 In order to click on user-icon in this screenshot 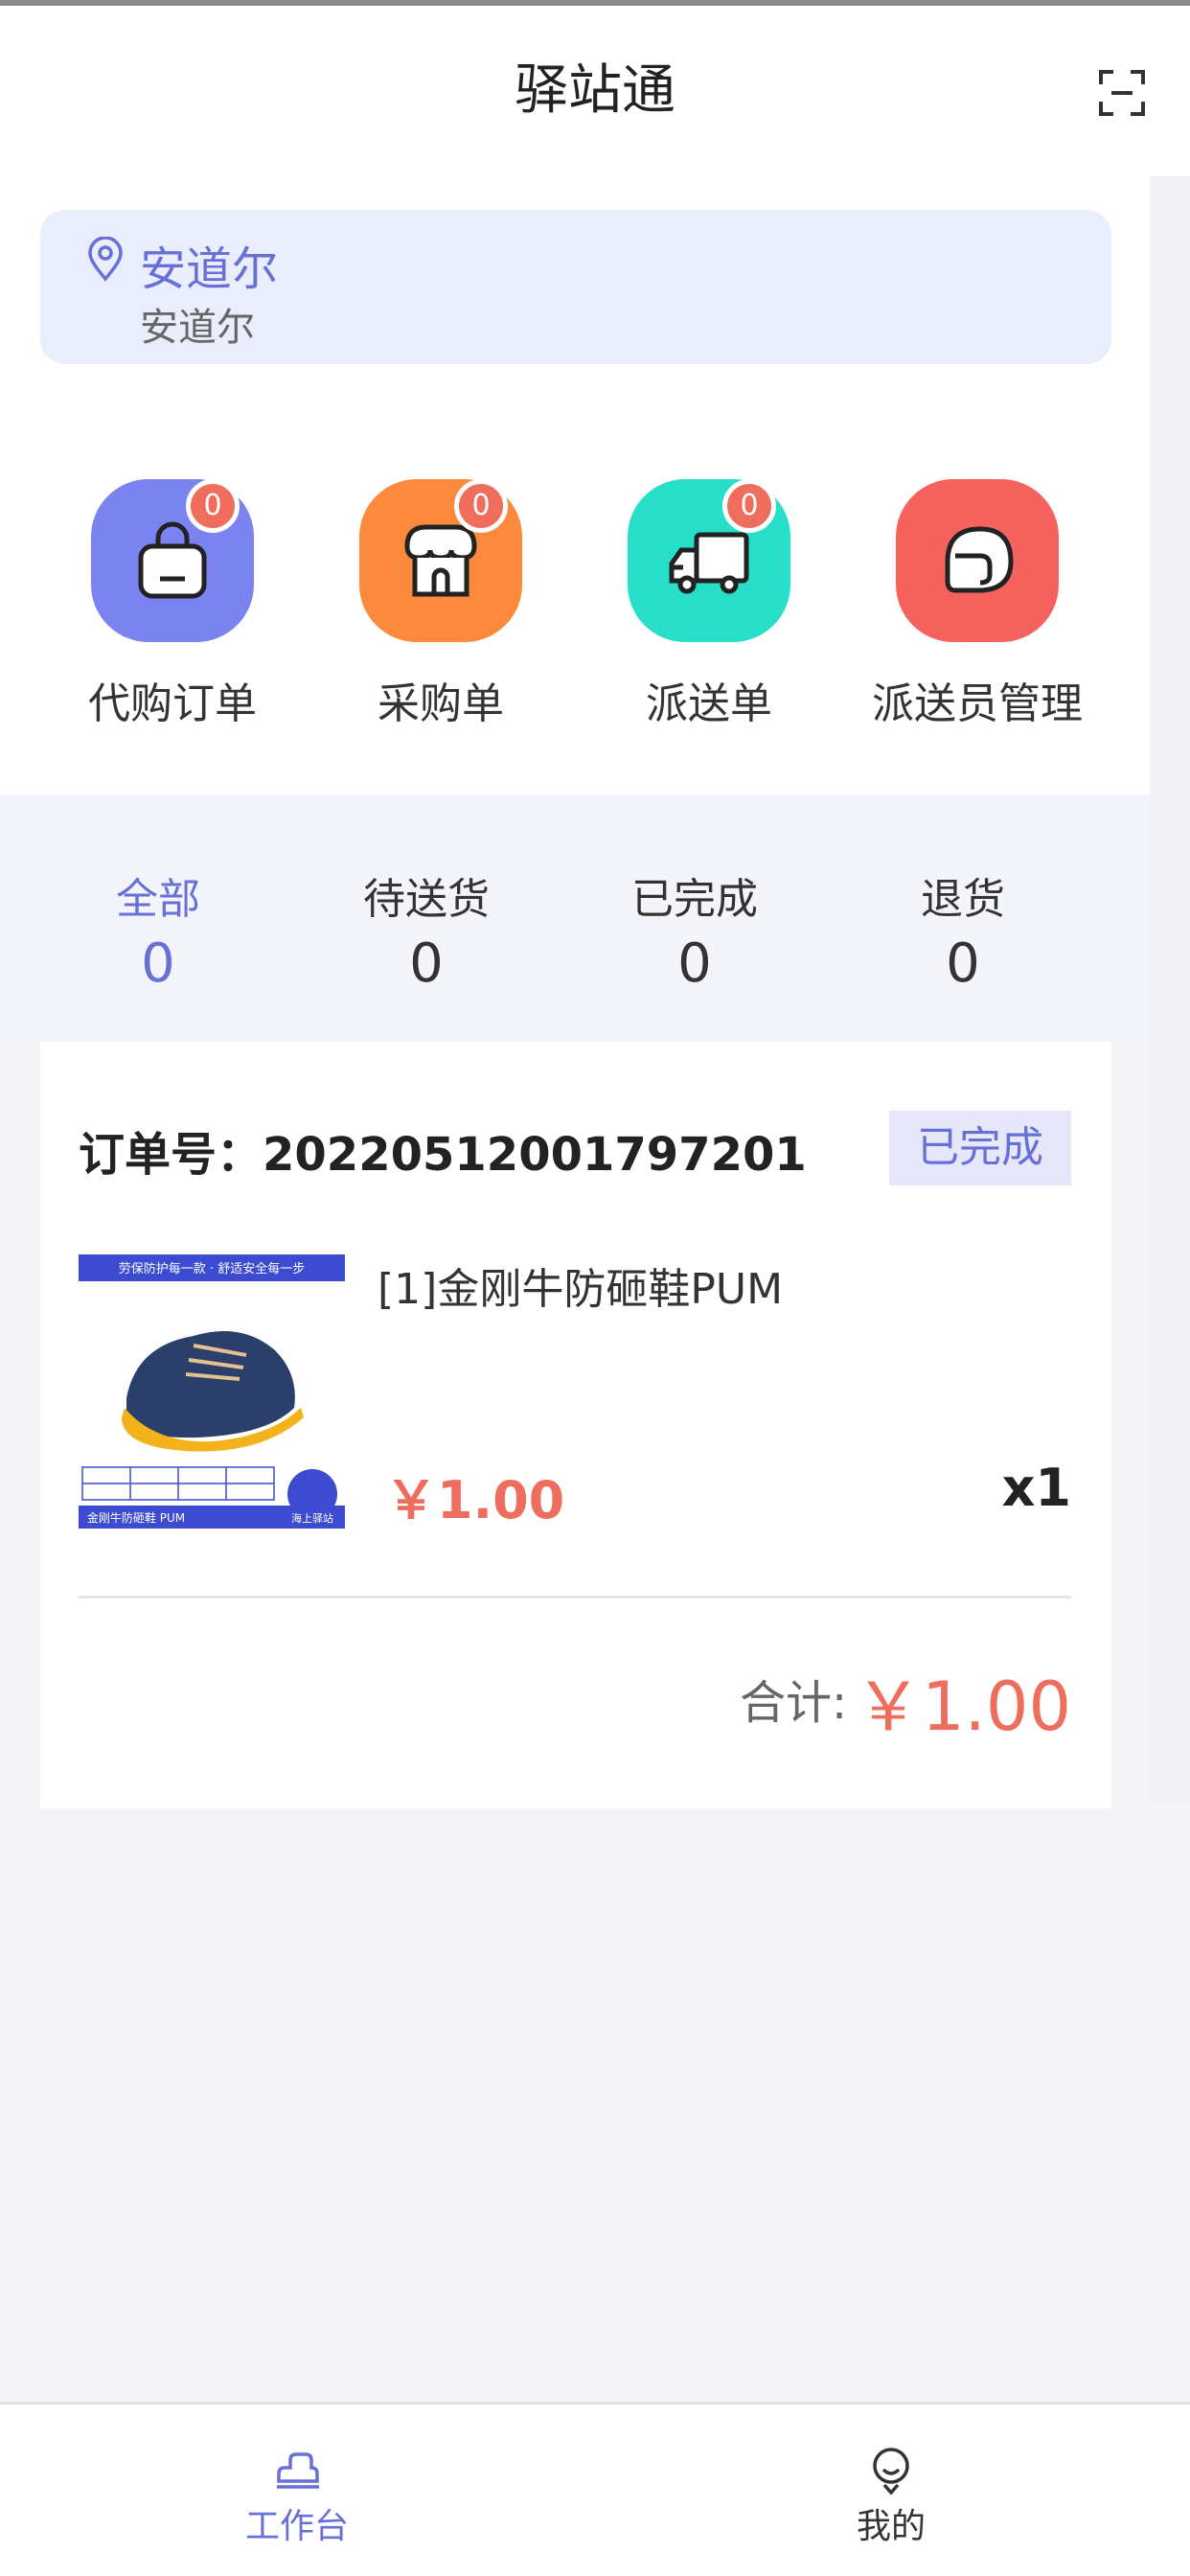, I will do `click(891, 2471)`.